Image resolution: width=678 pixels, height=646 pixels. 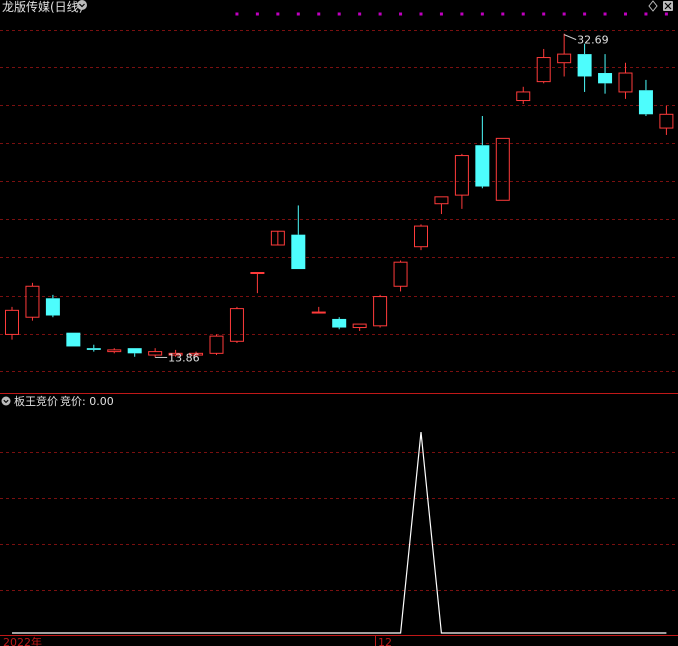 I want to click on max-price-label: 32.69, so click(x=586, y=40).